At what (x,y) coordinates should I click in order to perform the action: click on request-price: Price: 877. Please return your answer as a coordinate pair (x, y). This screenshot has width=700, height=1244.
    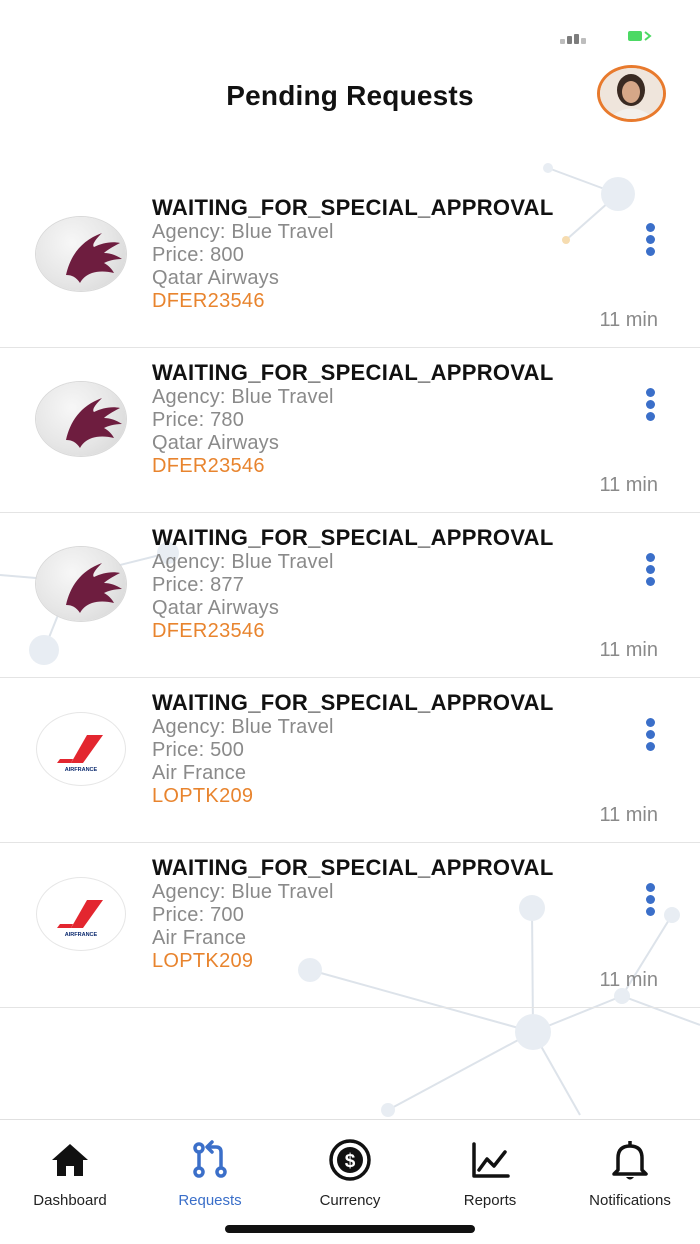
    Looking at the image, I should click on (198, 585).